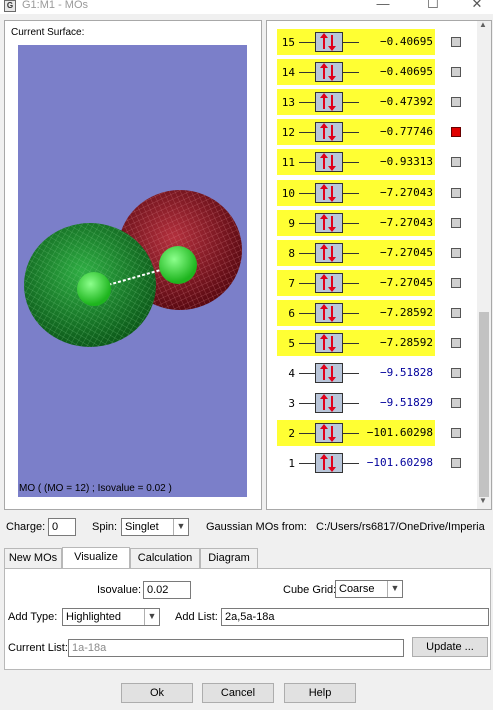  Describe the element at coordinates (94, 289) in the screenshot. I see `atom-core-left` at that location.